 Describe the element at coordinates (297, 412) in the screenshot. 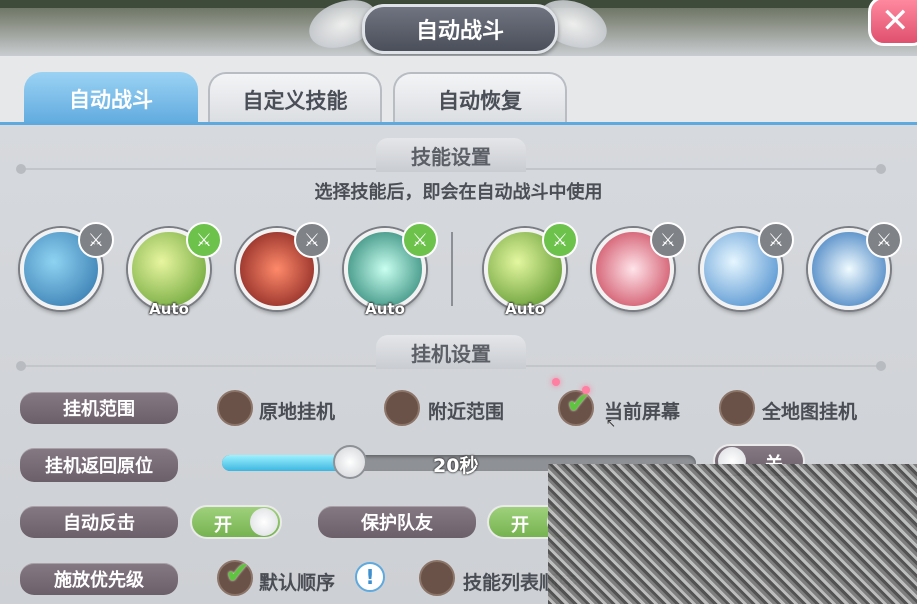

I see `radio-label-stay-in-place: 原地挂机` at that location.